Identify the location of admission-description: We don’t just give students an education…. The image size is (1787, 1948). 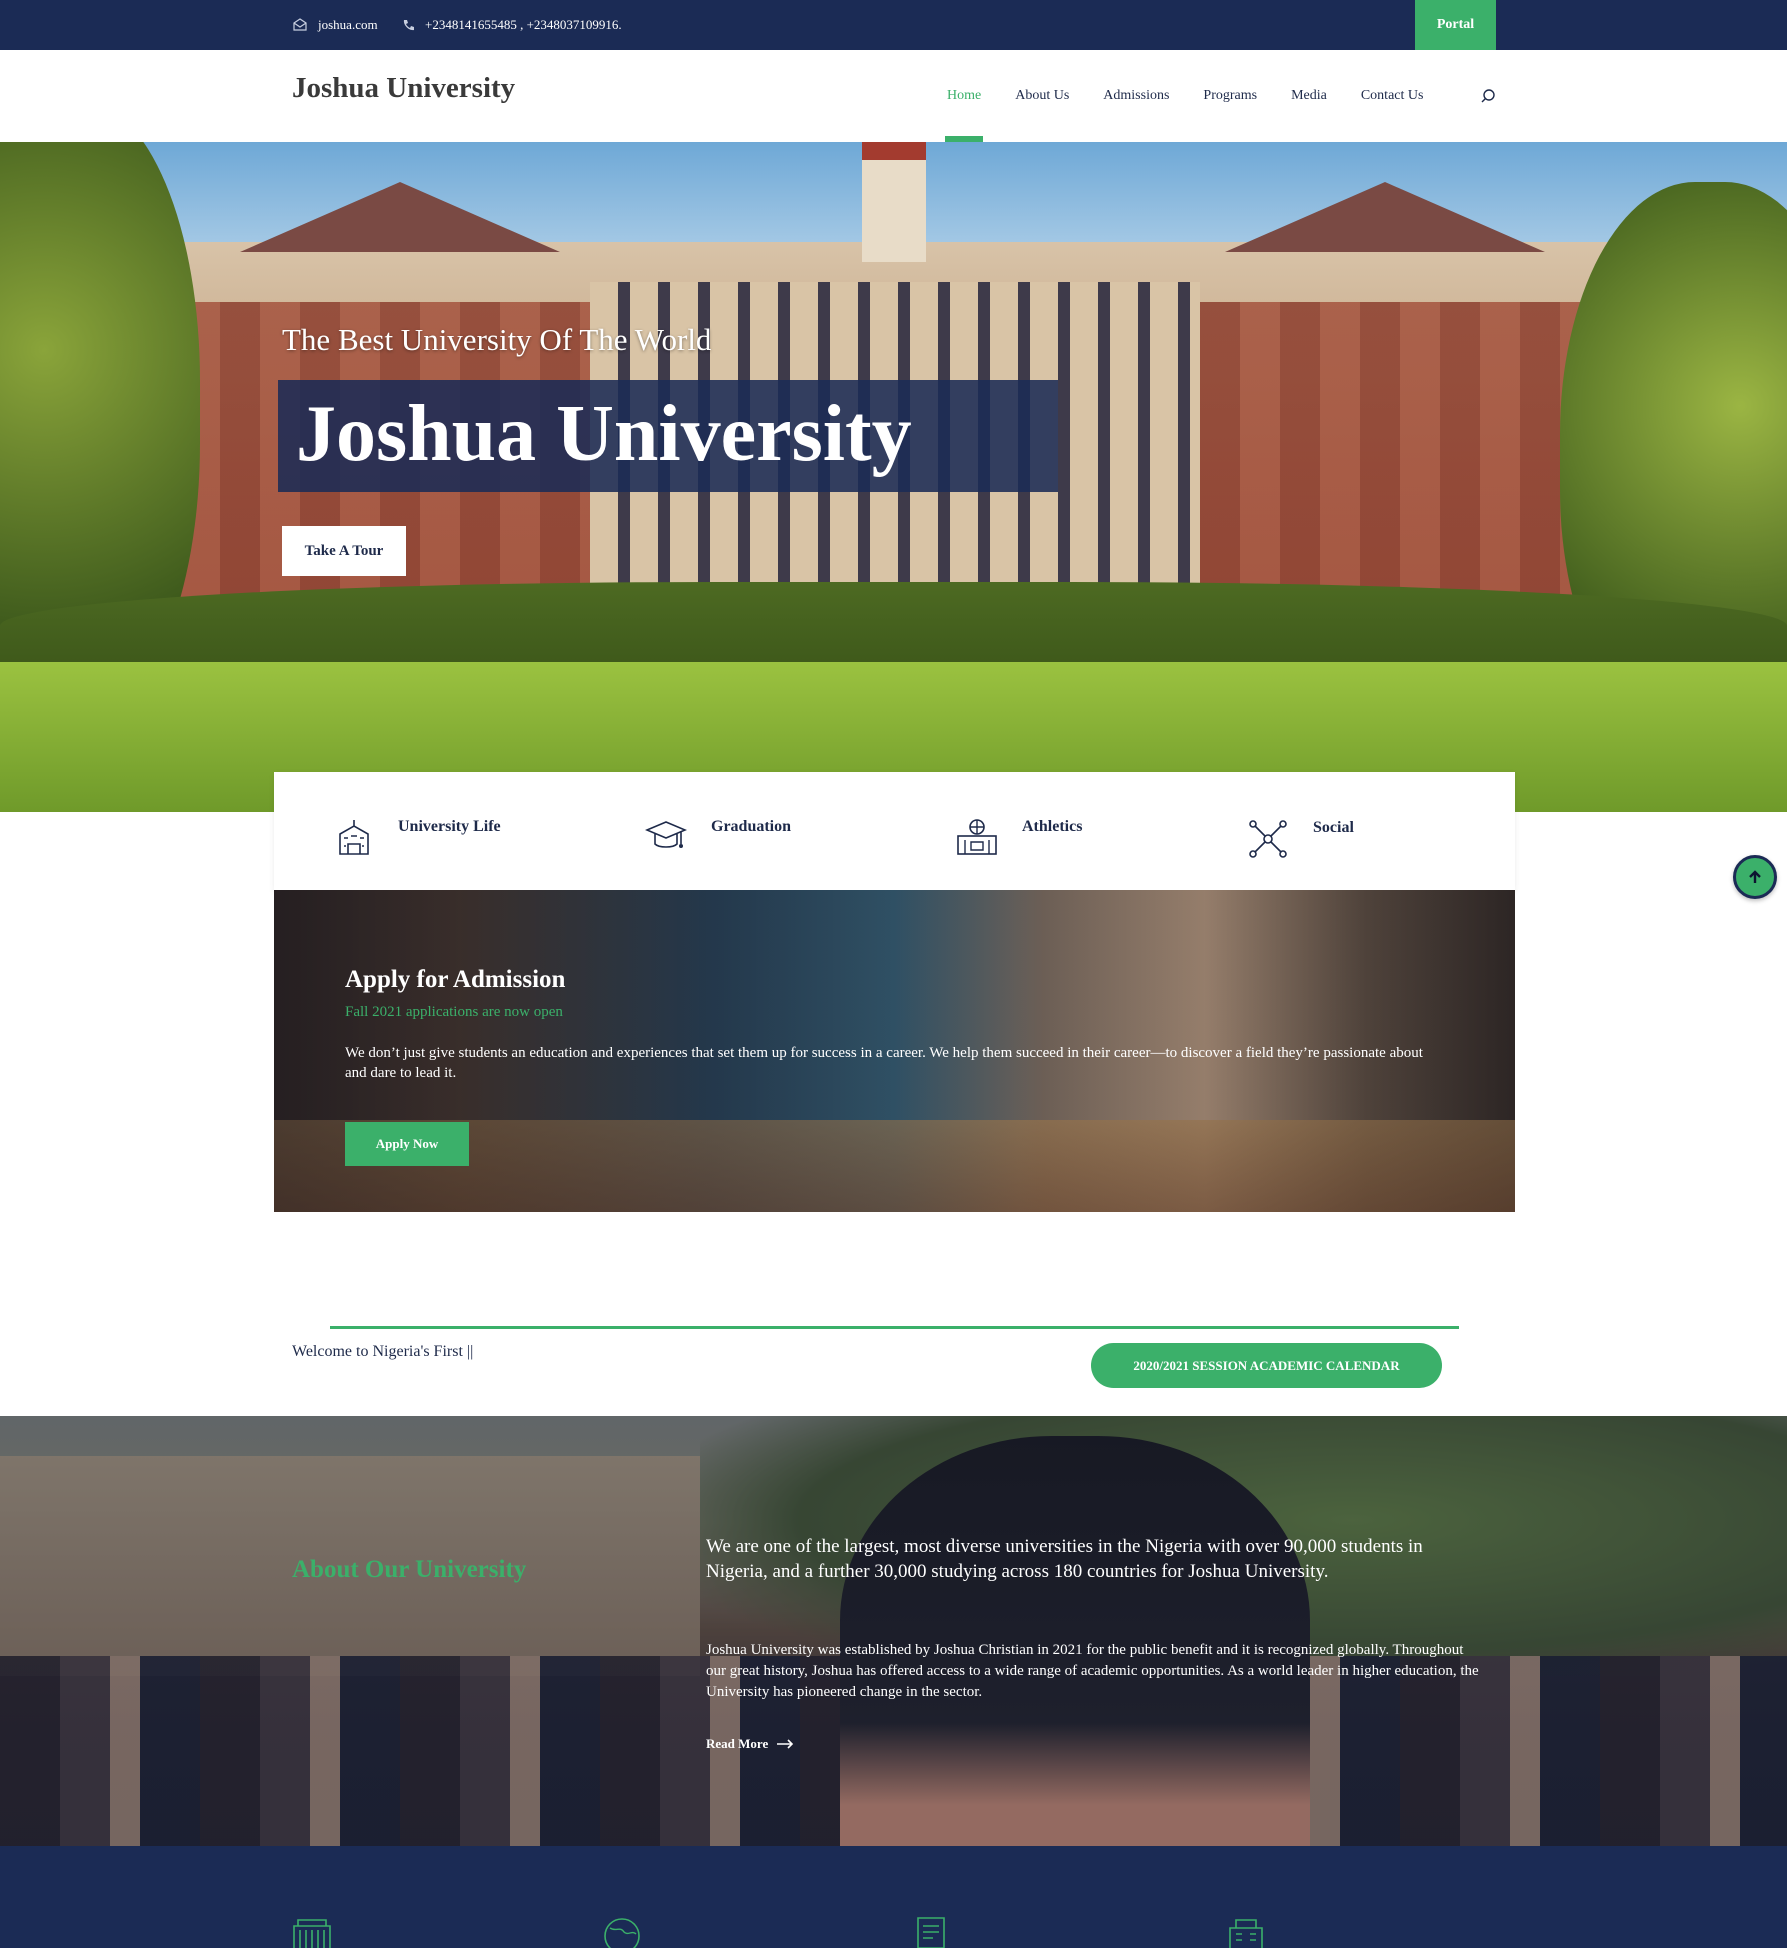
(884, 1063).